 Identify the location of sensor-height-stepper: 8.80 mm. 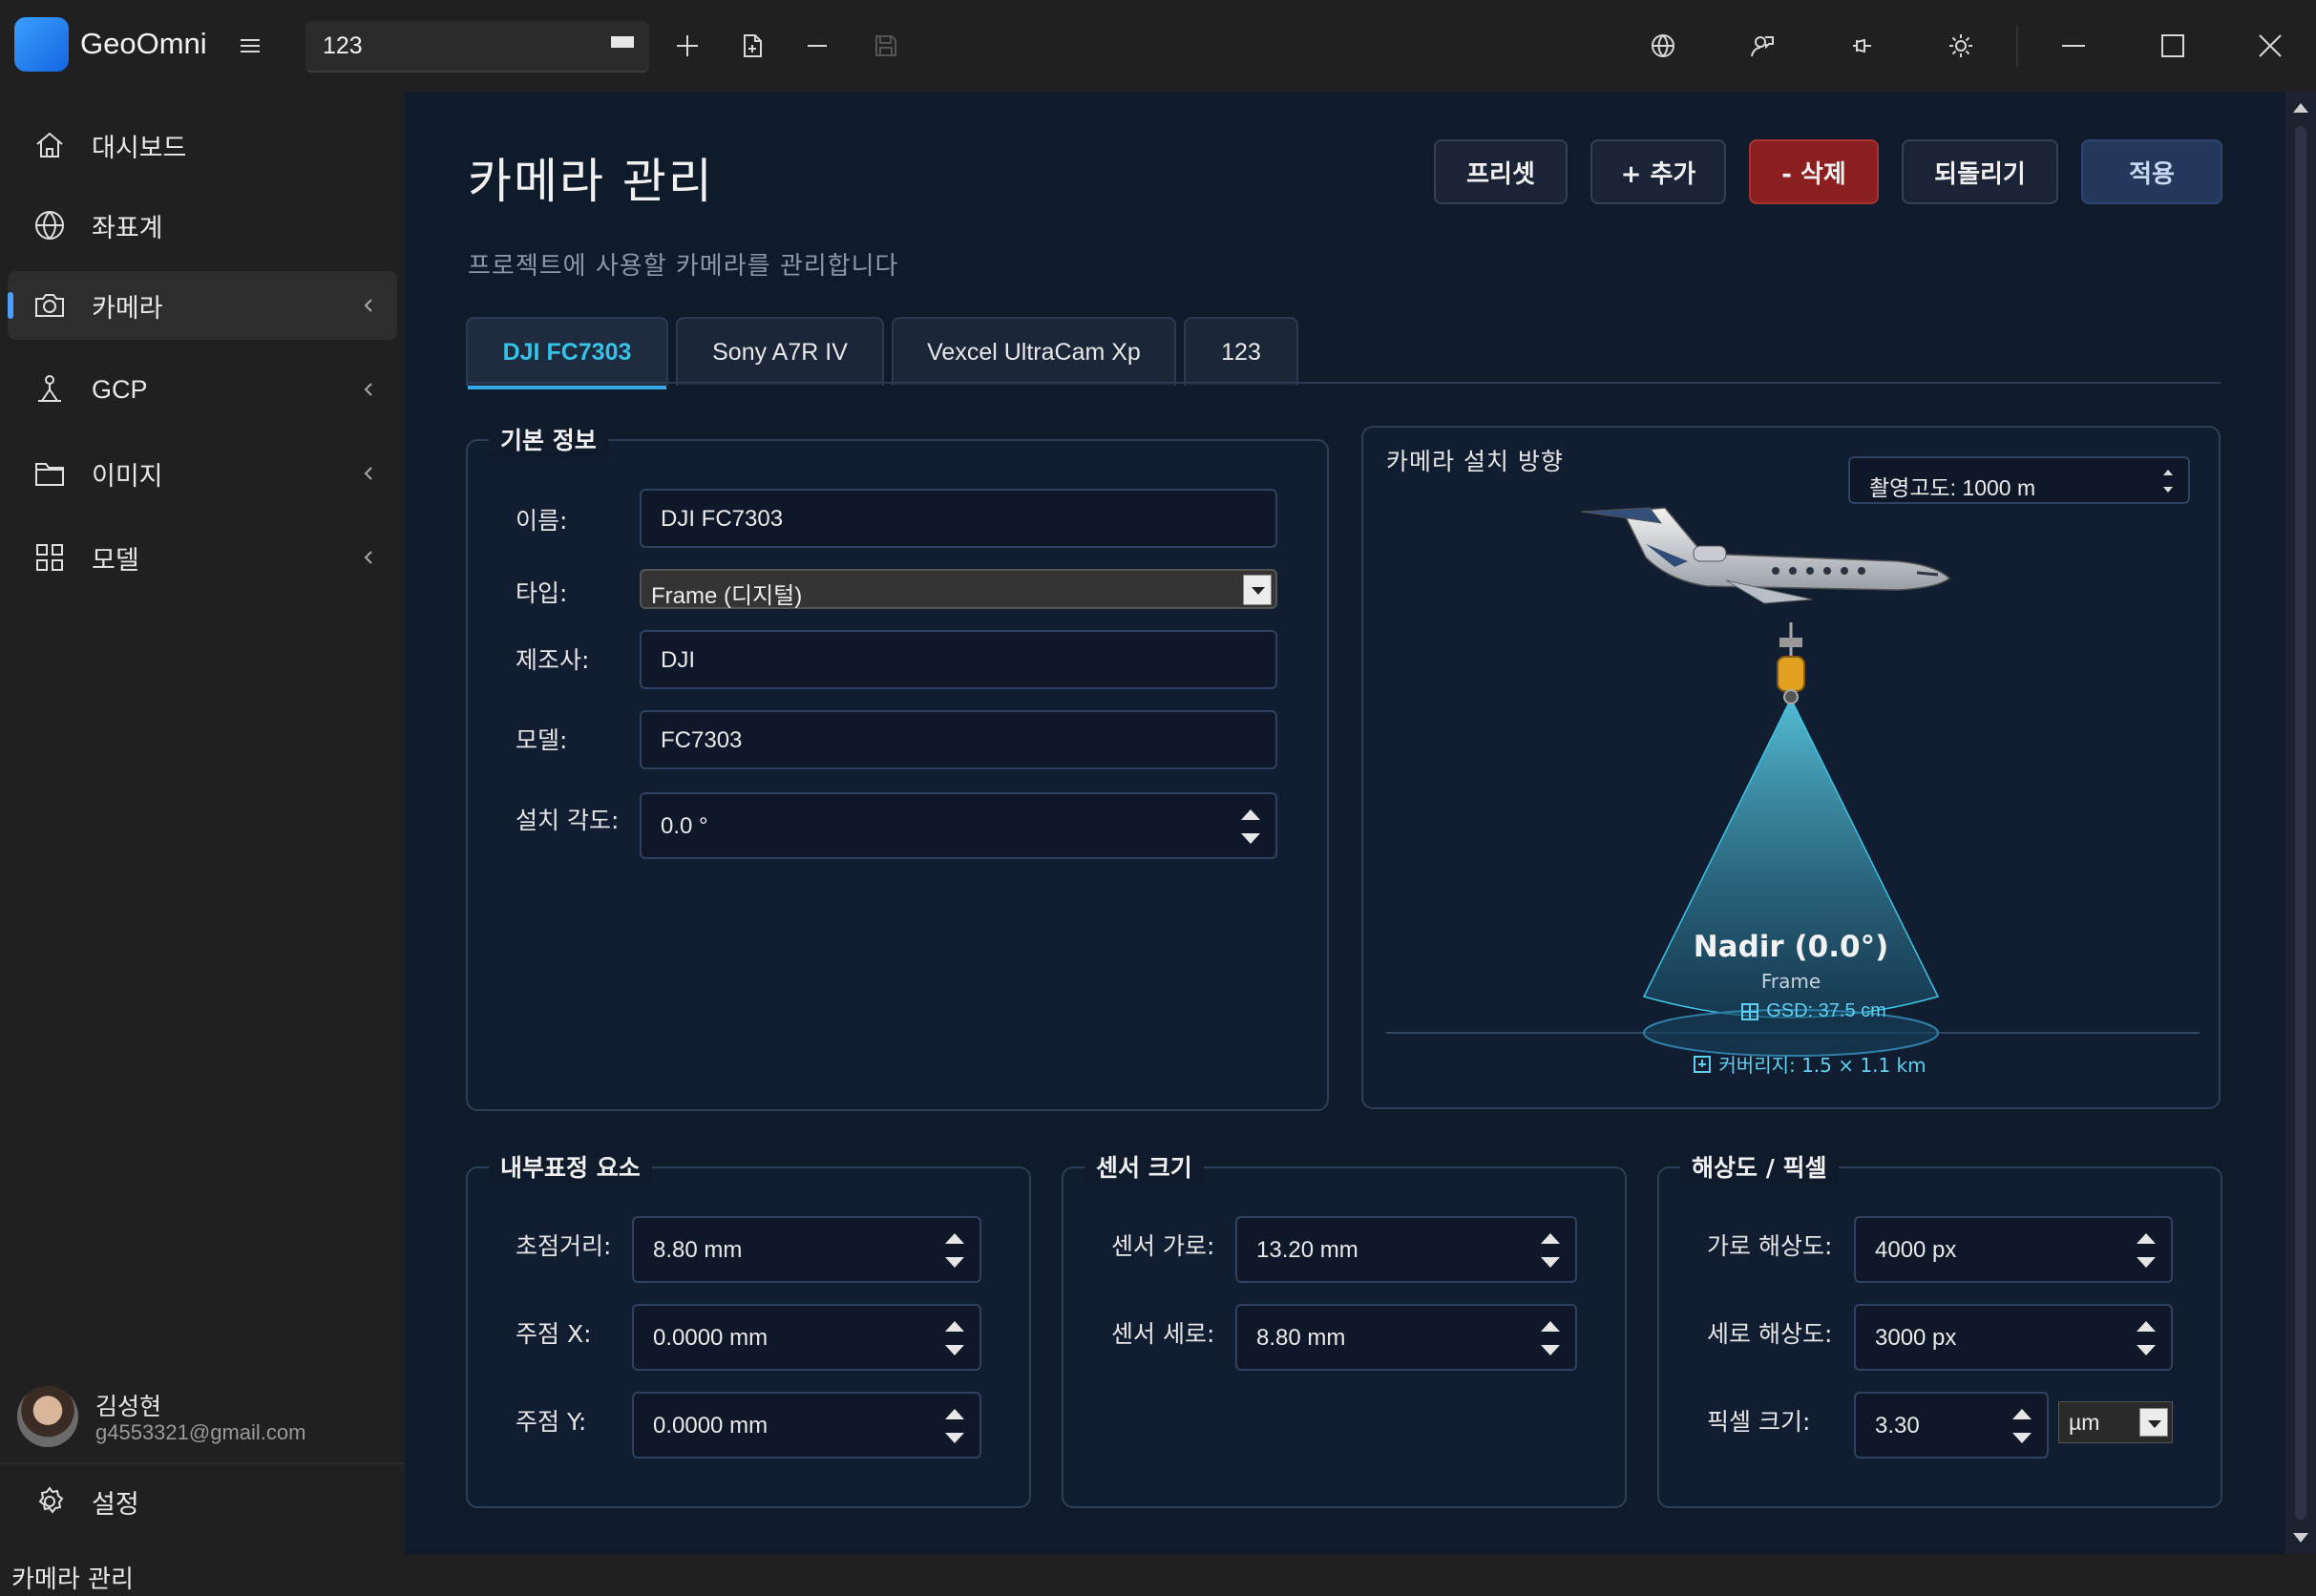
(1406, 1338).